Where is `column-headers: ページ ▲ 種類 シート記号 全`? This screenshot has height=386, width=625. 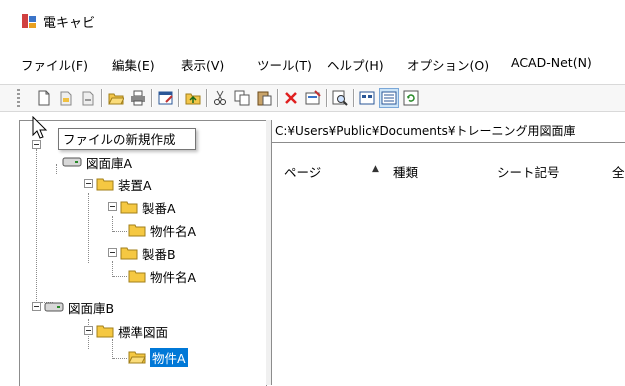
column-headers: ページ ▲ 種類 シート記号 全 is located at coordinates (448, 172).